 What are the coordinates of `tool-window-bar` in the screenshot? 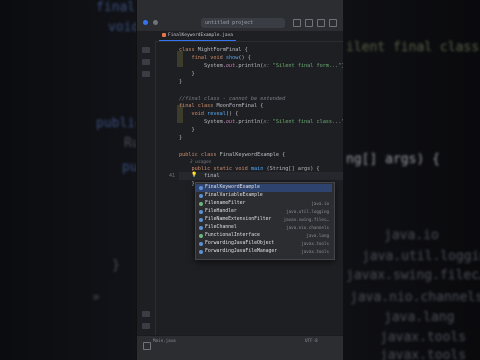 It's located at (146, 188).